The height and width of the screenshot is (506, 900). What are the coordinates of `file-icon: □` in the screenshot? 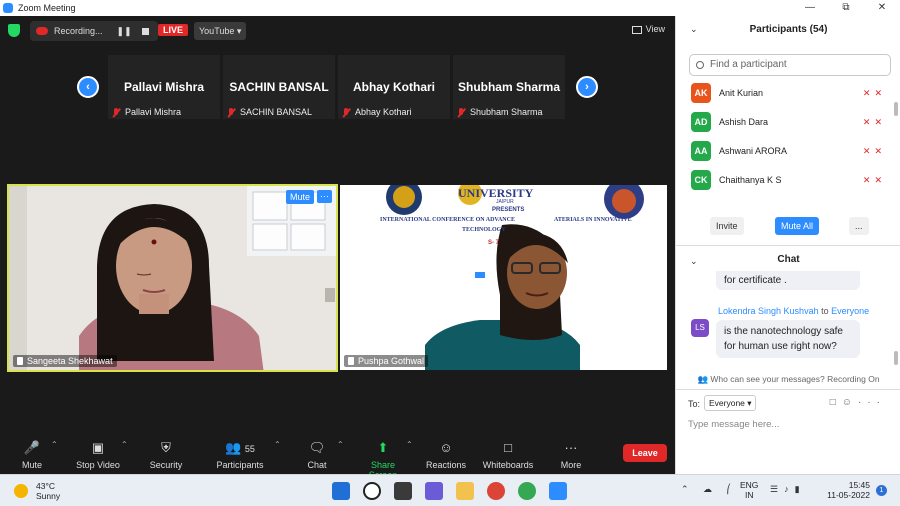 It's located at (836, 402).